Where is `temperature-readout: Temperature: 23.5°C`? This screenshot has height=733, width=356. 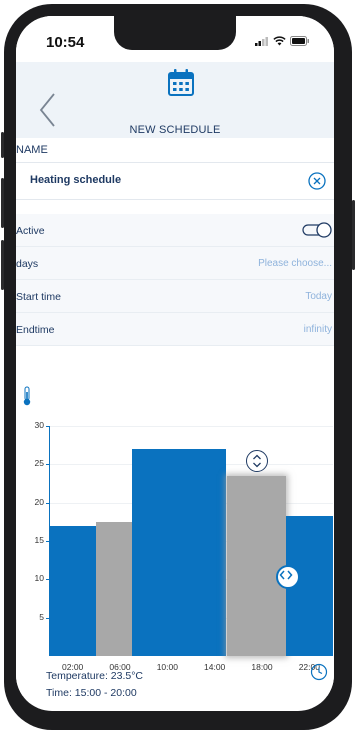
temperature-readout: Temperature: 23.5°C is located at coordinates (94, 676).